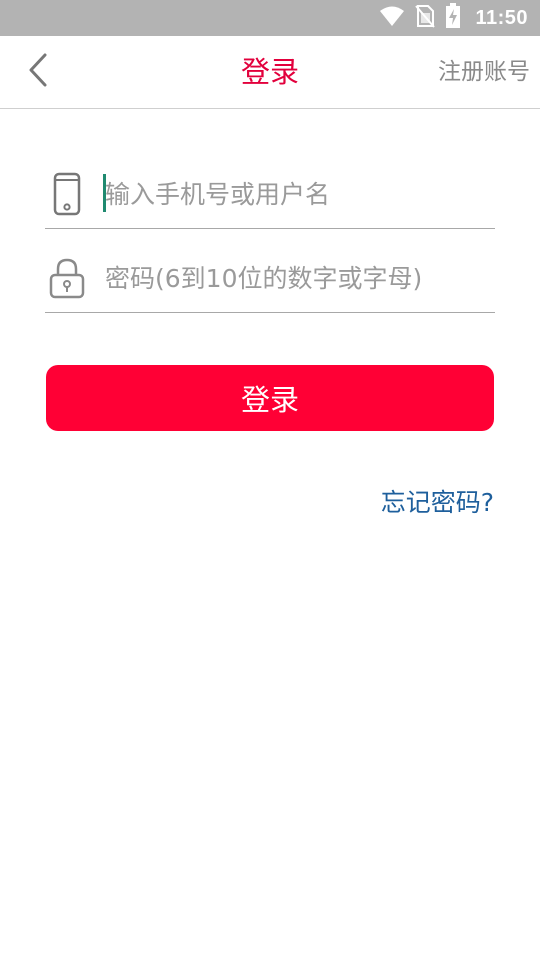 This screenshot has height=960, width=540. What do you see at coordinates (294, 278) in the screenshot?
I see `password-input` at bounding box center [294, 278].